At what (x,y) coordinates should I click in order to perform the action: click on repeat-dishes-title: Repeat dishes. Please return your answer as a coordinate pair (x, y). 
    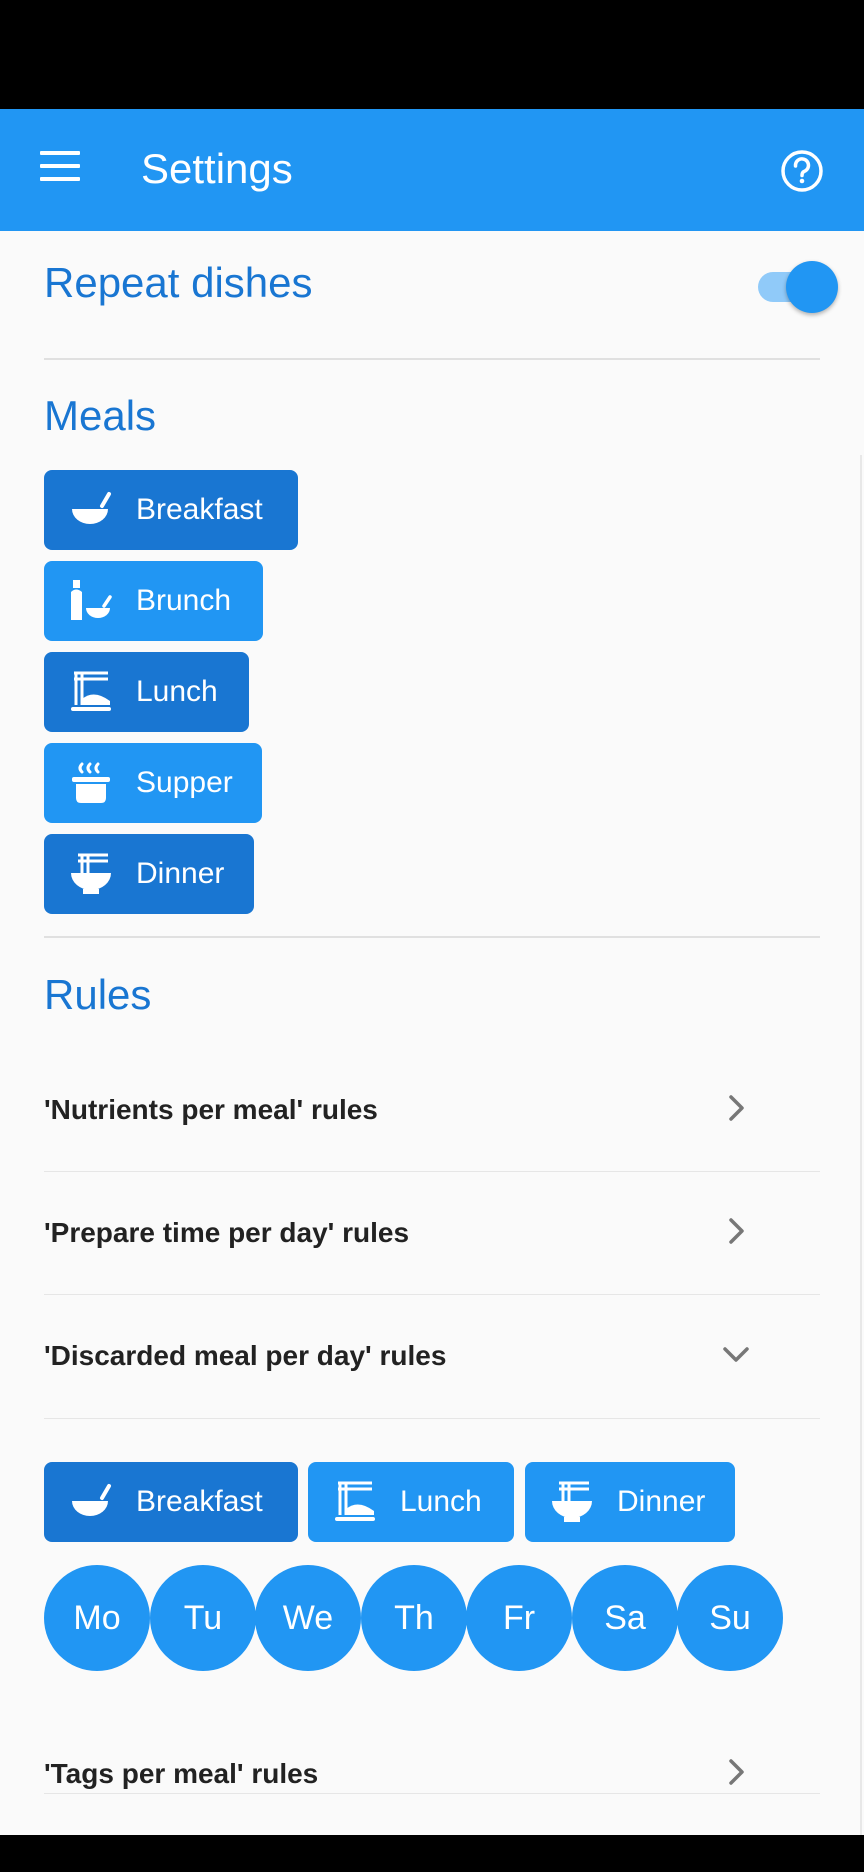
    Looking at the image, I should click on (178, 282).